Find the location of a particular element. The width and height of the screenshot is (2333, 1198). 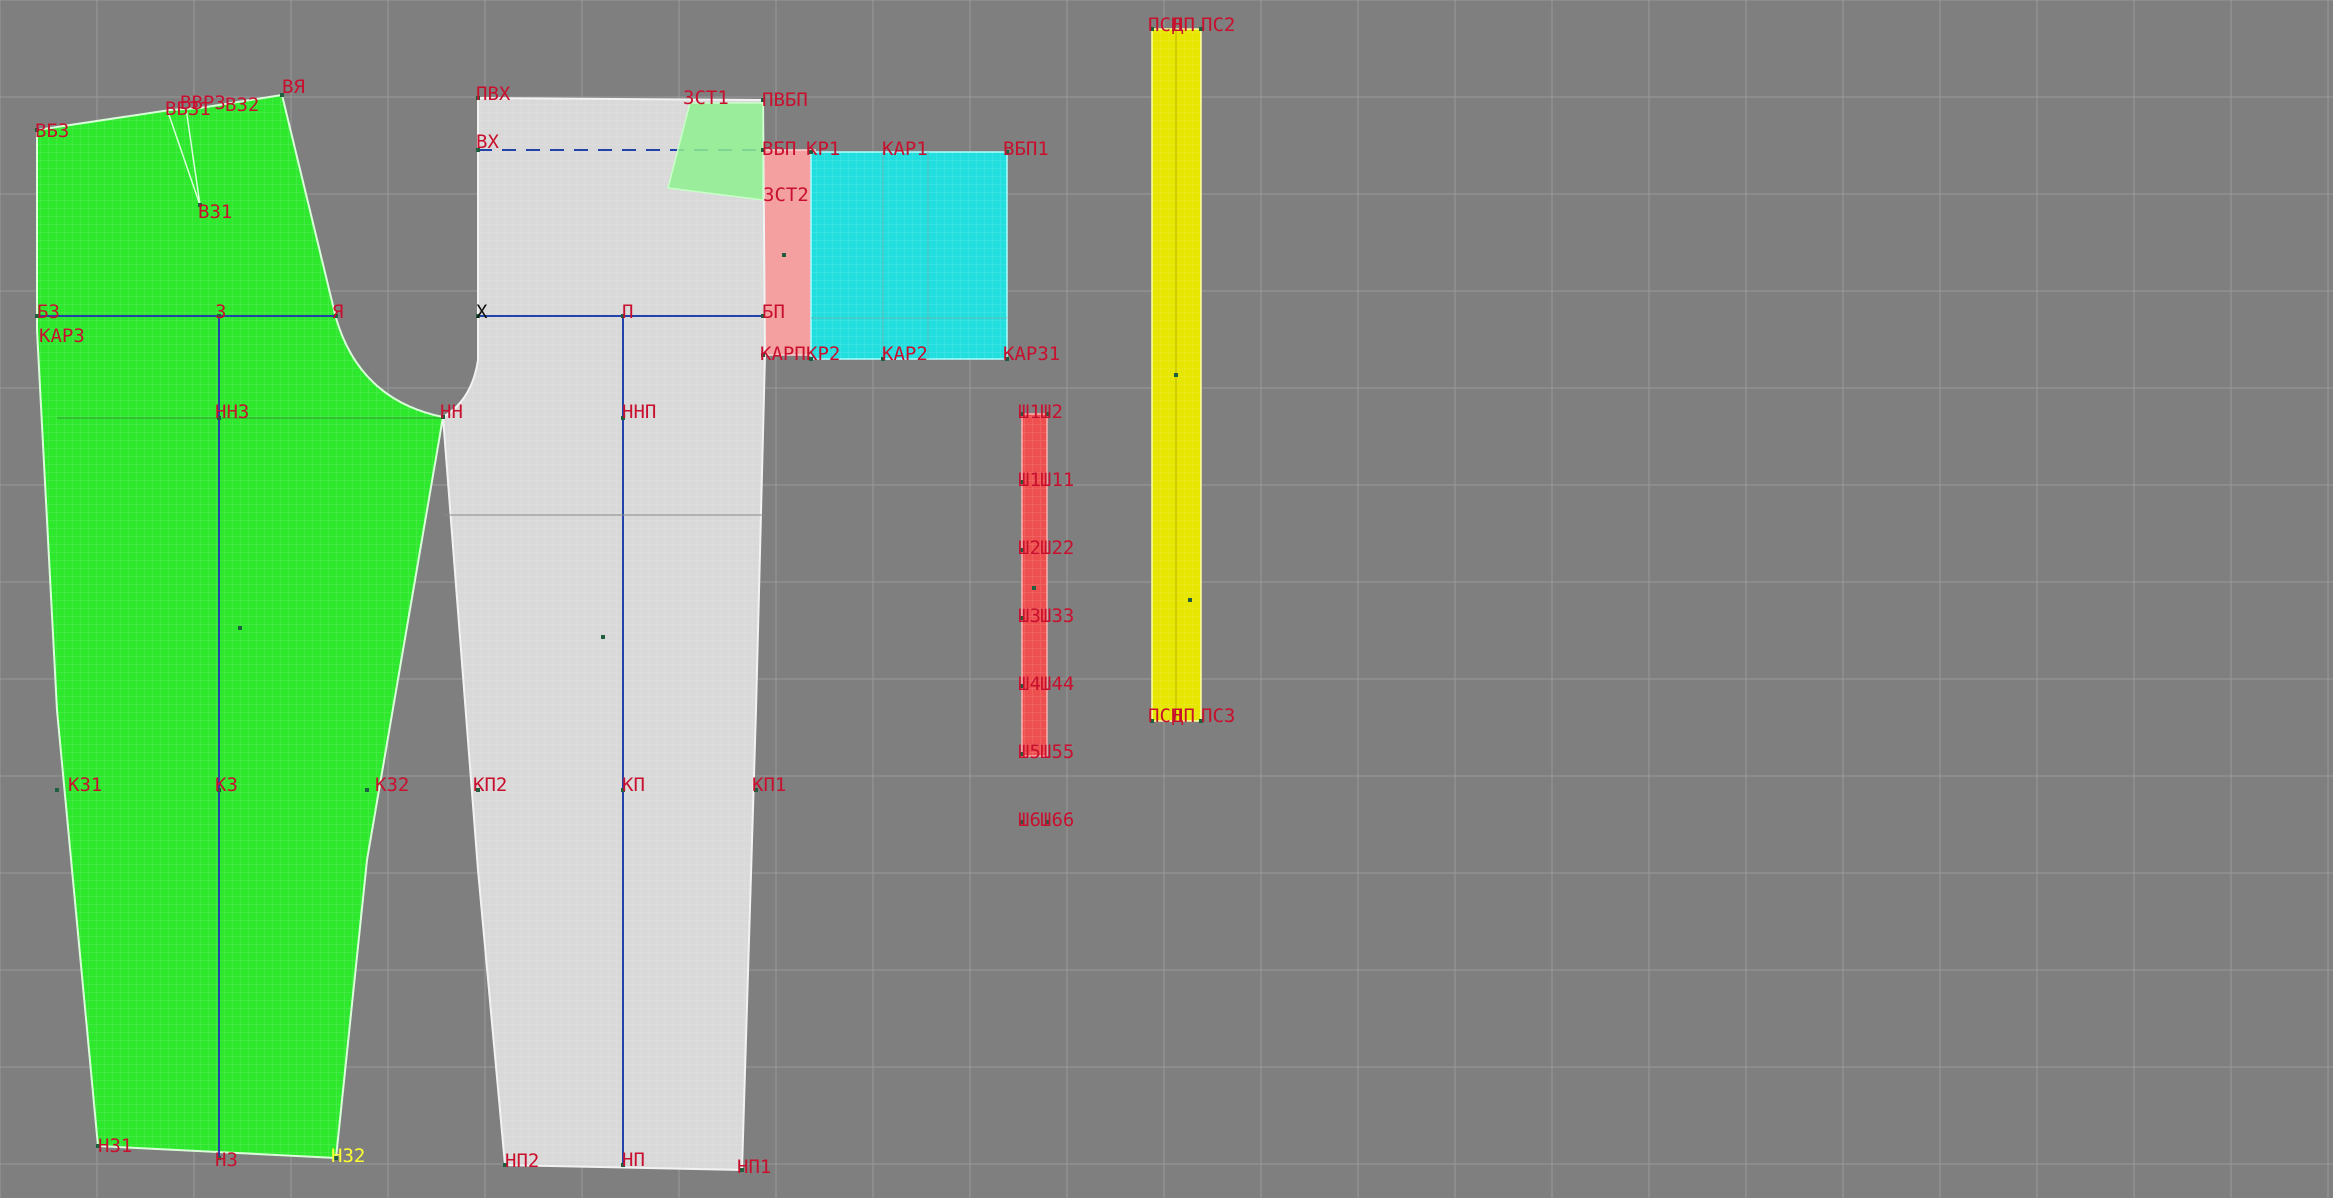

pocket-facing-texture is located at coordinates (909, 255).